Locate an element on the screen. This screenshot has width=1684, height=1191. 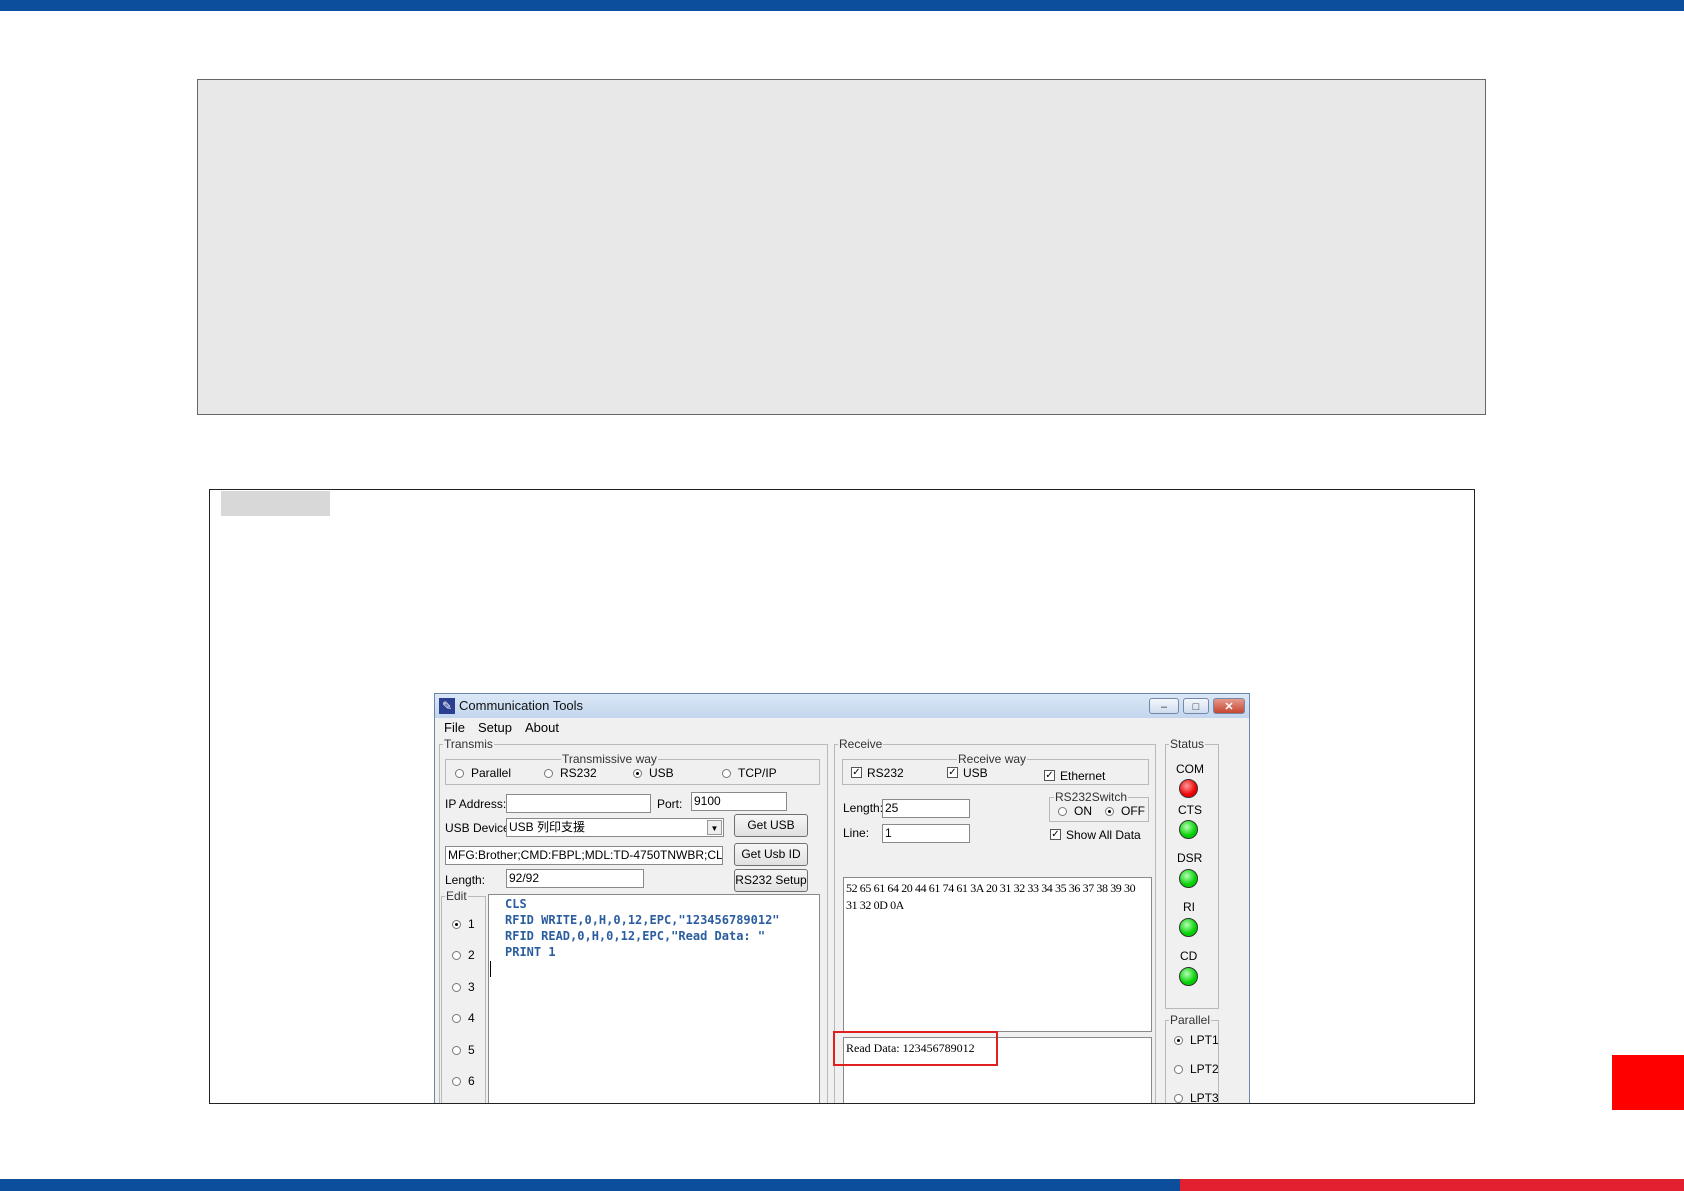
rs232-switch-group: RS232Switch ON OFF is located at coordinates (1099, 806).